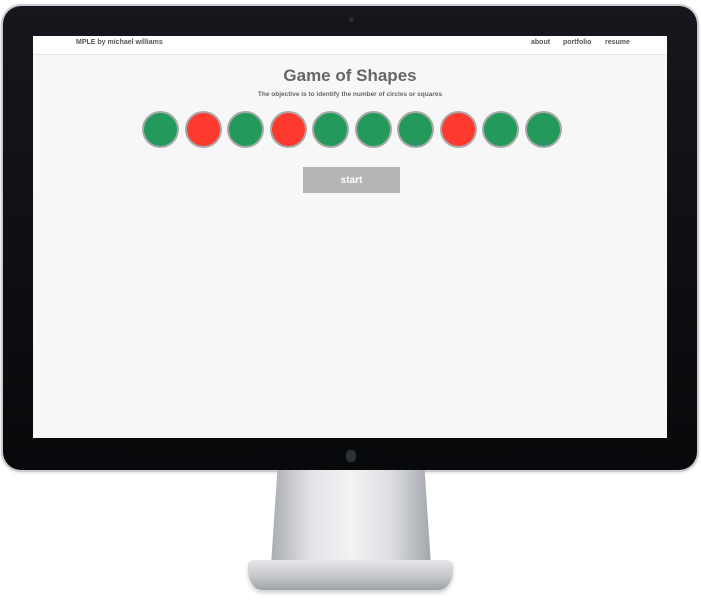  What do you see at coordinates (351, 517) in the screenshot?
I see `monitor-stand` at bounding box center [351, 517].